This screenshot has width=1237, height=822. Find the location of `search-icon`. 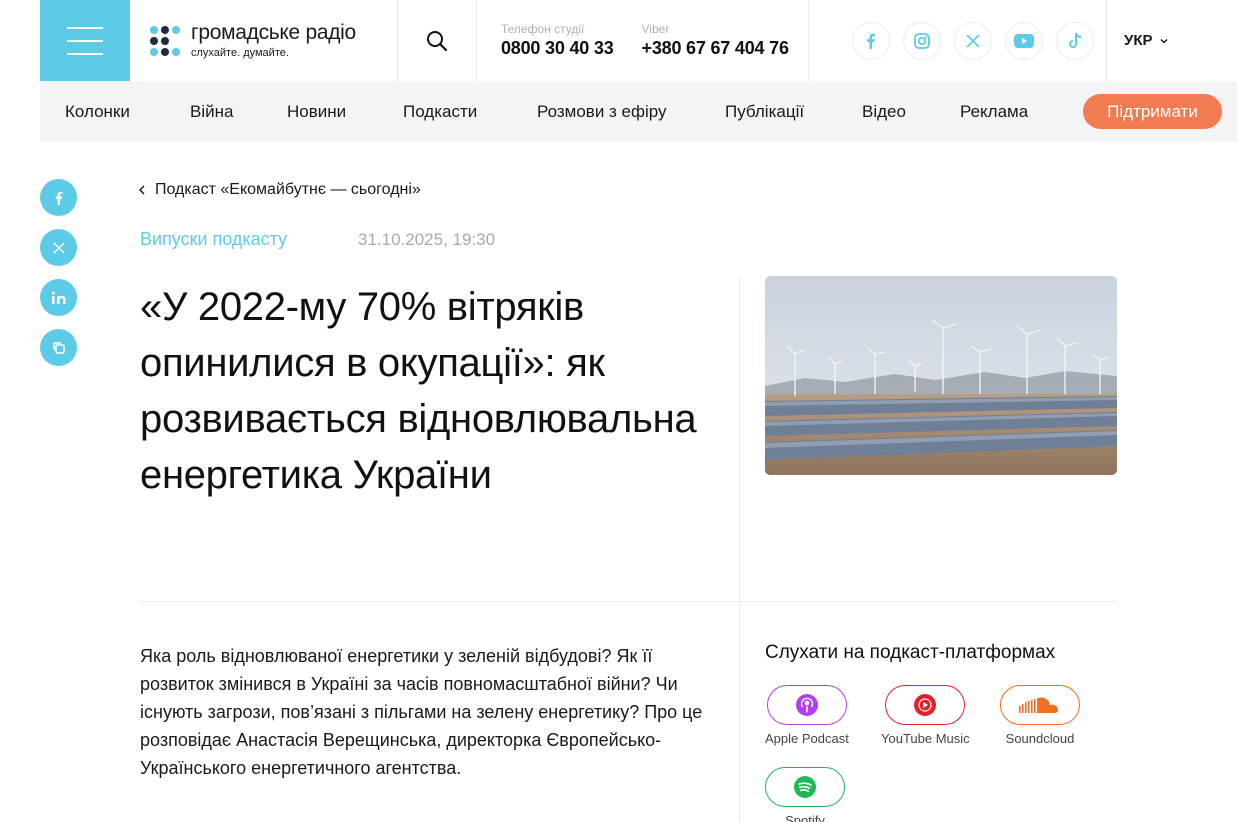

search-icon is located at coordinates (437, 40).